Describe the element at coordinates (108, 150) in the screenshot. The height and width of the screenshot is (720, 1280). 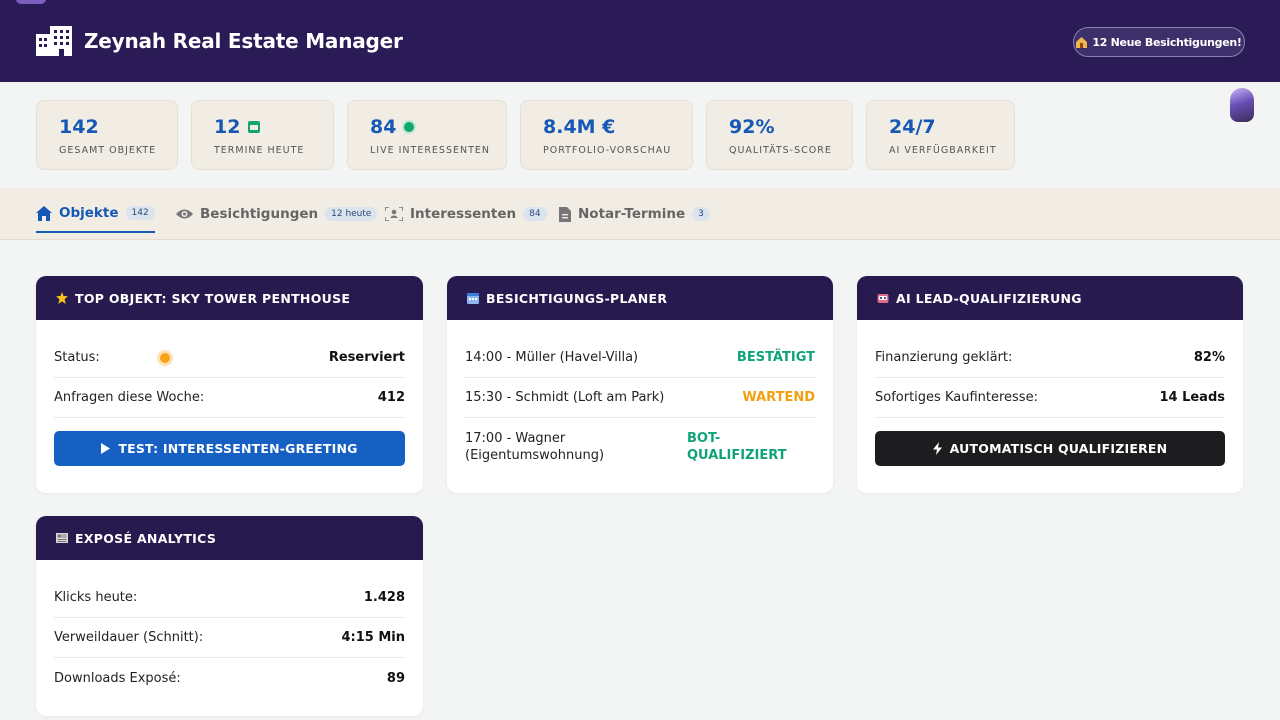
I see `stat-label: GESAMT OBJEKTE` at that location.